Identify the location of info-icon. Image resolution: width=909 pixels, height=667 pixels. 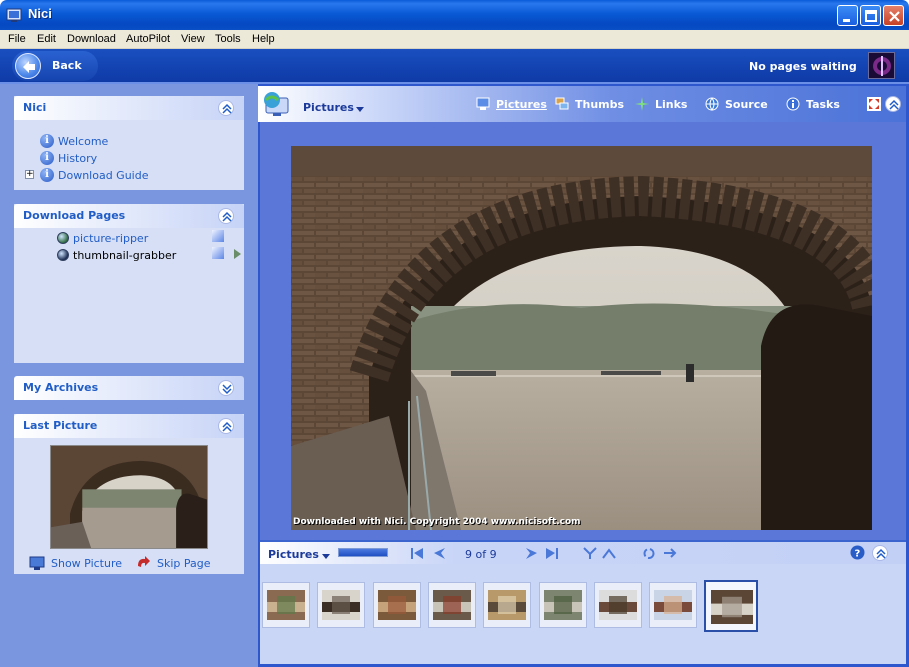
(793, 104).